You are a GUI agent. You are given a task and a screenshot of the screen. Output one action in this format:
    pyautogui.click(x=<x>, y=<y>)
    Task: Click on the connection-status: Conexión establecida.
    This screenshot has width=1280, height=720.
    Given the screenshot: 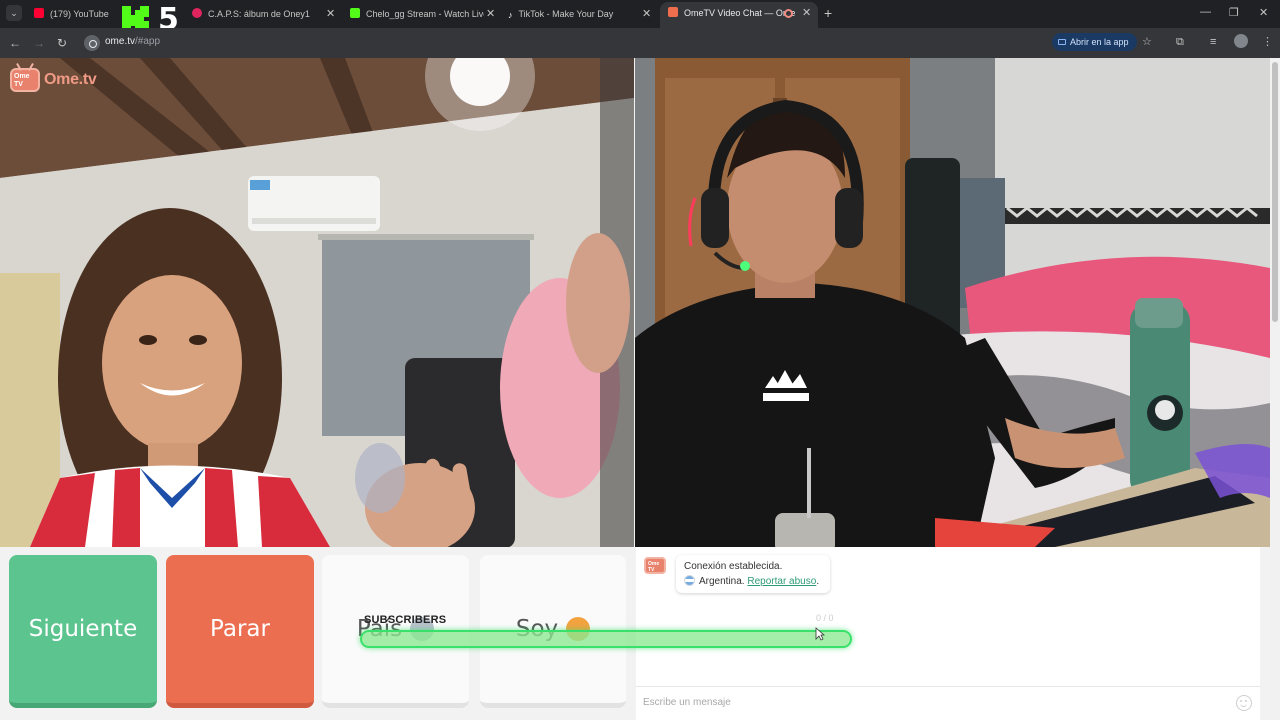 What is the action you would take?
    pyautogui.click(x=733, y=566)
    